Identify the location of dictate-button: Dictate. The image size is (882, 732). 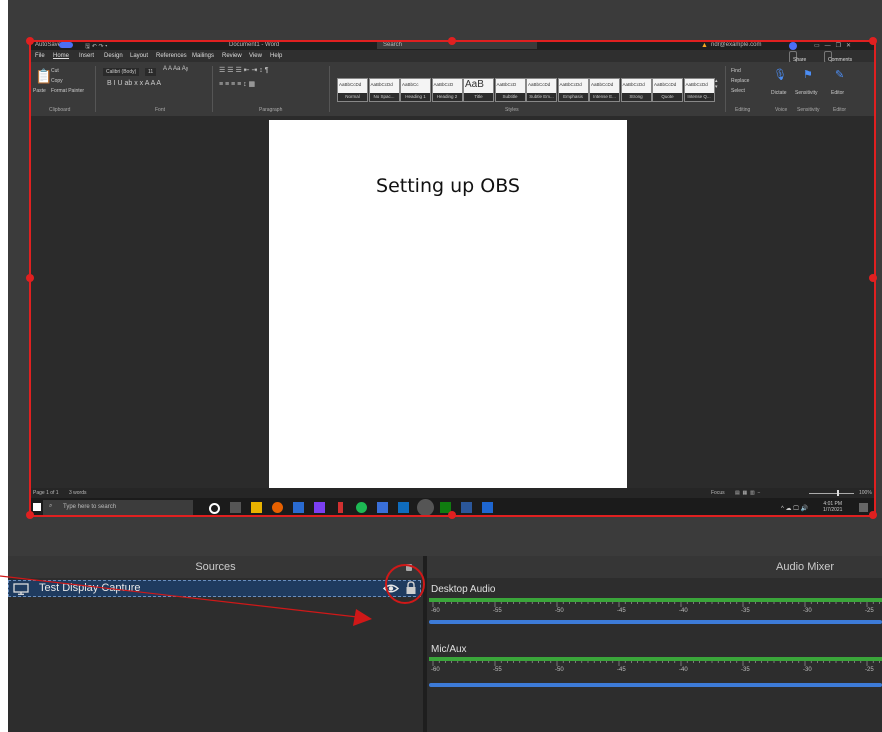
(779, 93).